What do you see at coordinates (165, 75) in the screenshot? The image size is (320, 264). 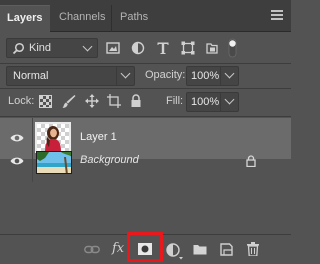 I see `opacity-label: Opacity:` at bounding box center [165, 75].